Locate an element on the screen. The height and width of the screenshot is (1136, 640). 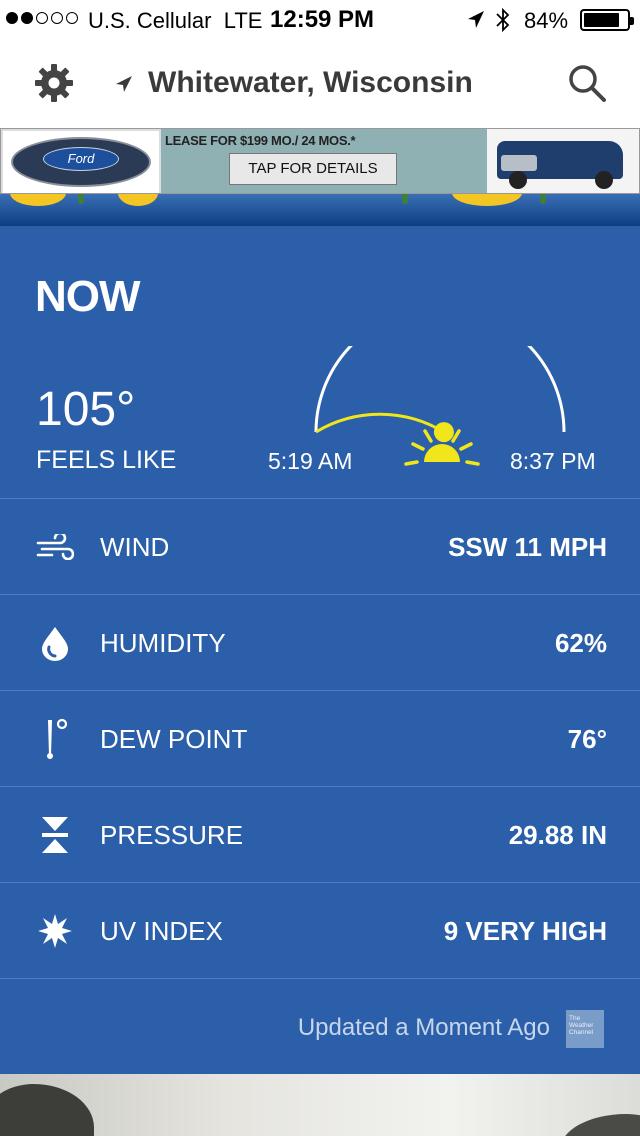
detail-row-humidity: HUMIDITY 62% is located at coordinates (320, 642).